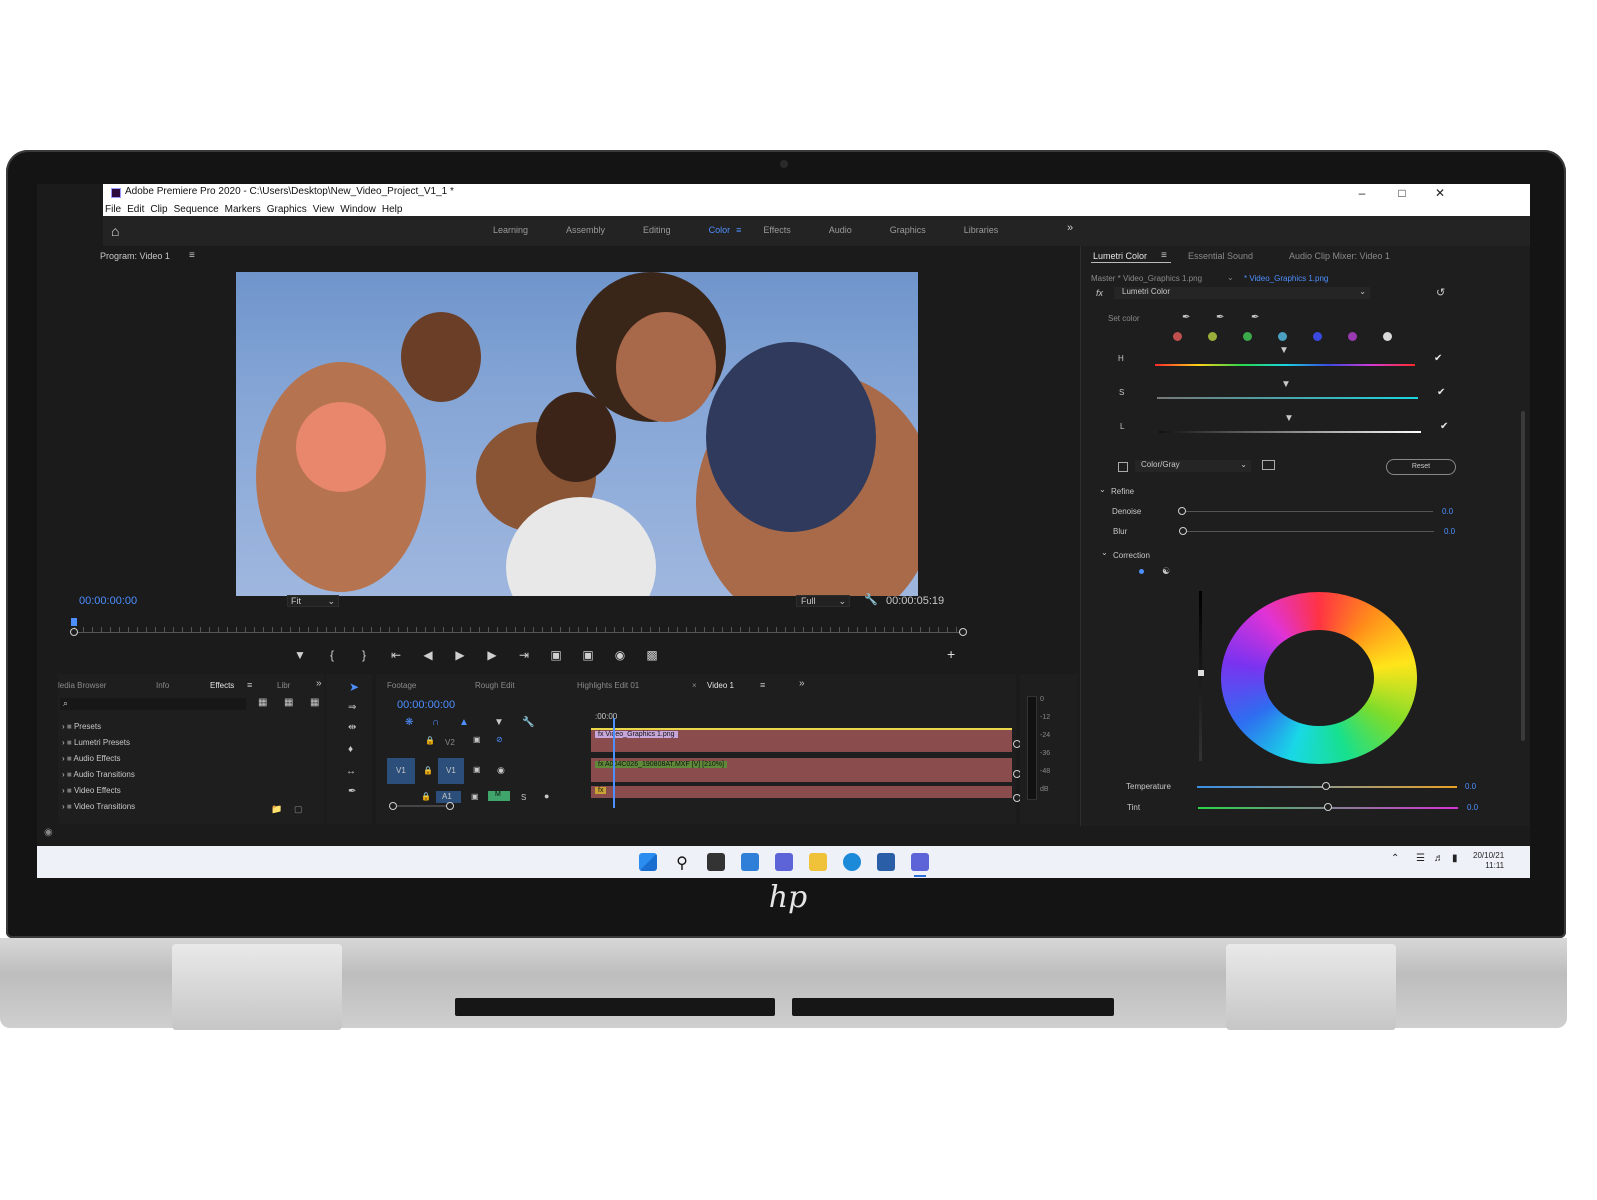 This screenshot has width=1597, height=1200. I want to click on effects-tree-item: › ■ Audio Transitions, so click(98, 774).